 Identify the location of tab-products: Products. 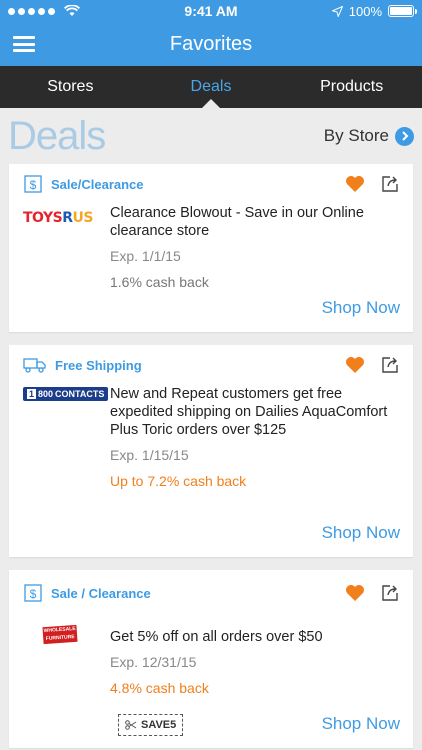
(351, 87).